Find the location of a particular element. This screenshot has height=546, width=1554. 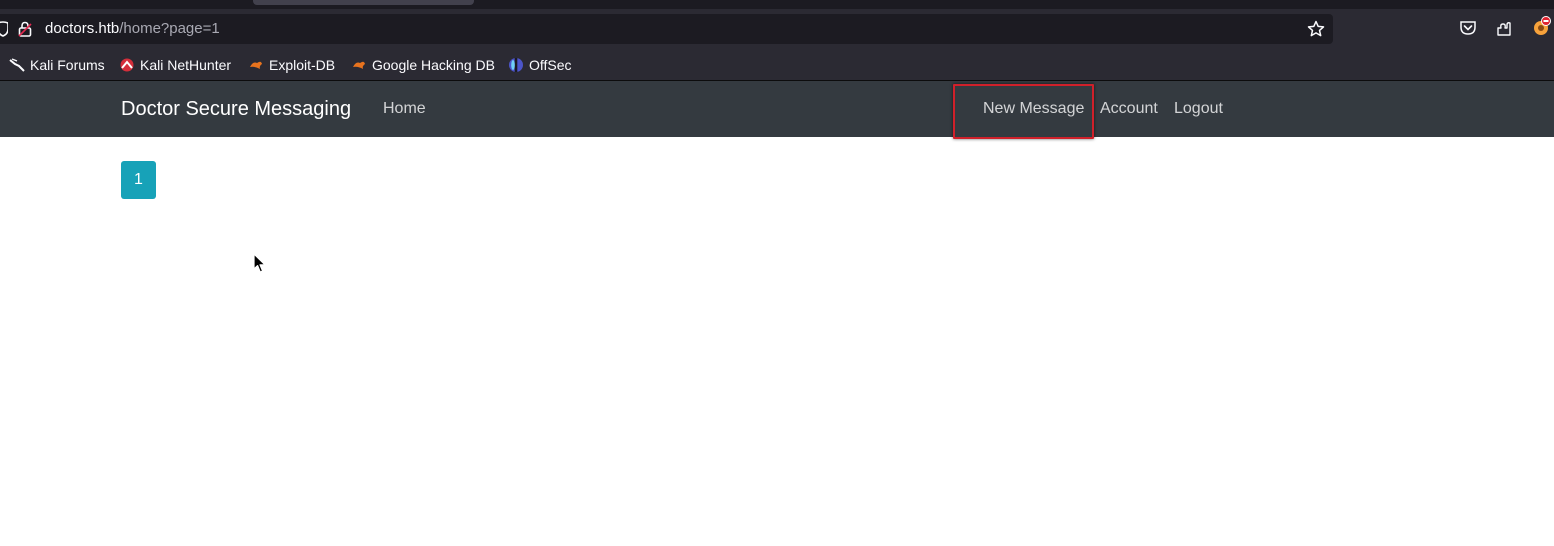

kali-dragon-icon is located at coordinates (17, 65).